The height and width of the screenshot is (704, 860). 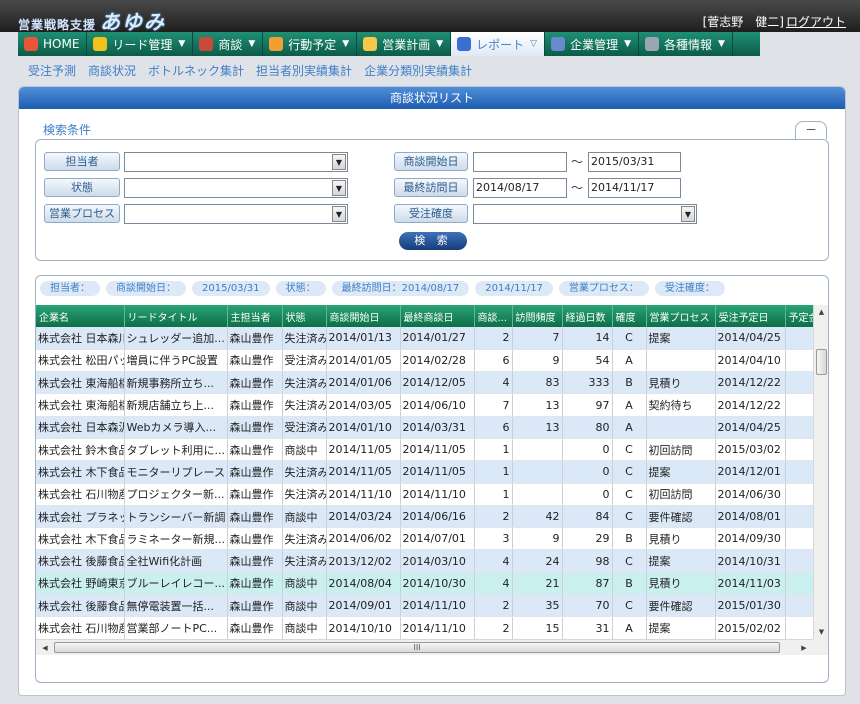 What do you see at coordinates (304, 517) in the screenshot?
I see `table-cell: 商談中` at bounding box center [304, 517].